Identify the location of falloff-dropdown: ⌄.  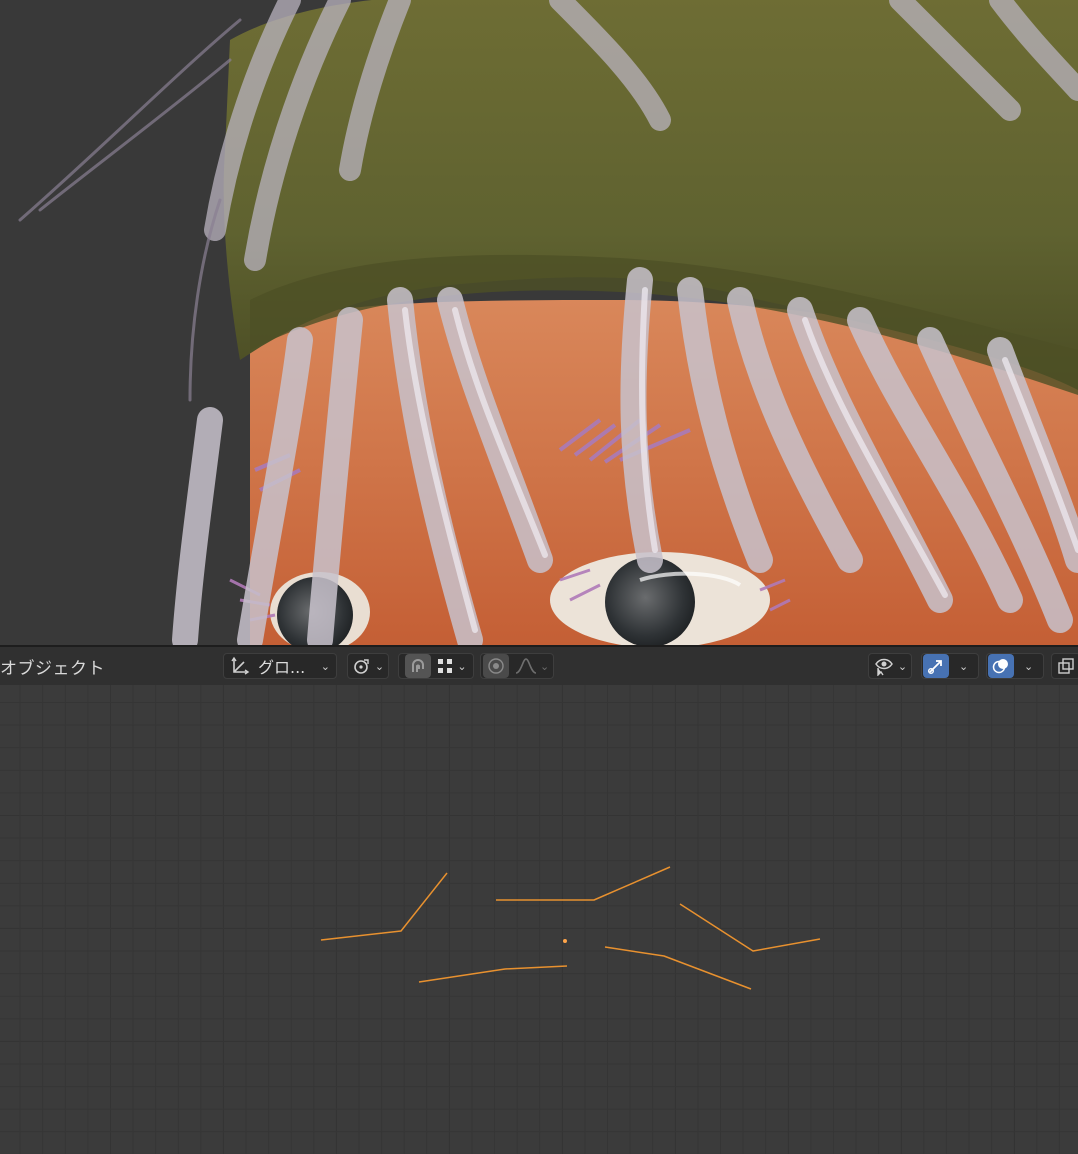
(532, 666).